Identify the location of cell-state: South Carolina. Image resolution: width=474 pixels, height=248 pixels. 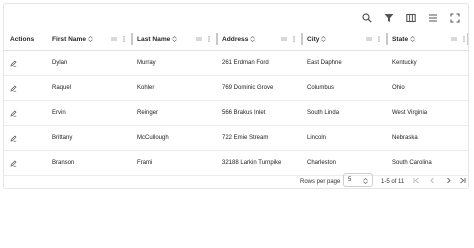
(412, 163).